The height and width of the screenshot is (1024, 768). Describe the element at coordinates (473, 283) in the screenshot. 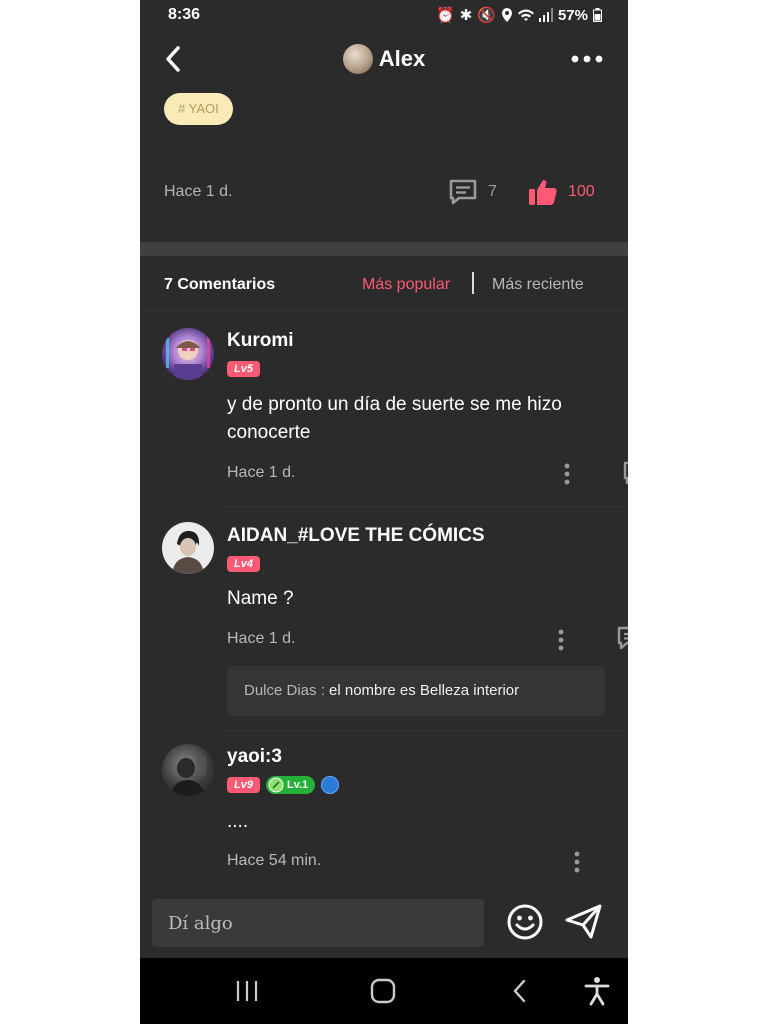

I see `sort-separator` at that location.